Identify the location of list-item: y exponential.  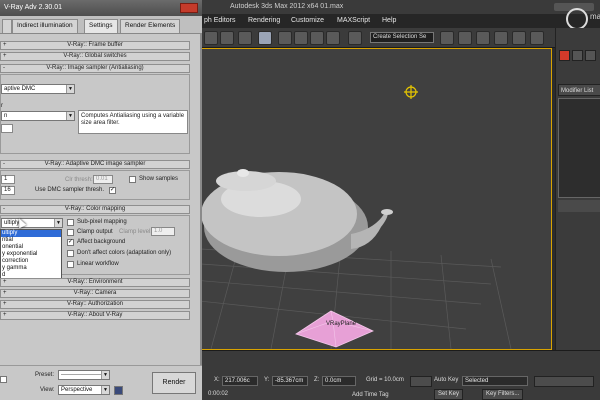
(31, 254).